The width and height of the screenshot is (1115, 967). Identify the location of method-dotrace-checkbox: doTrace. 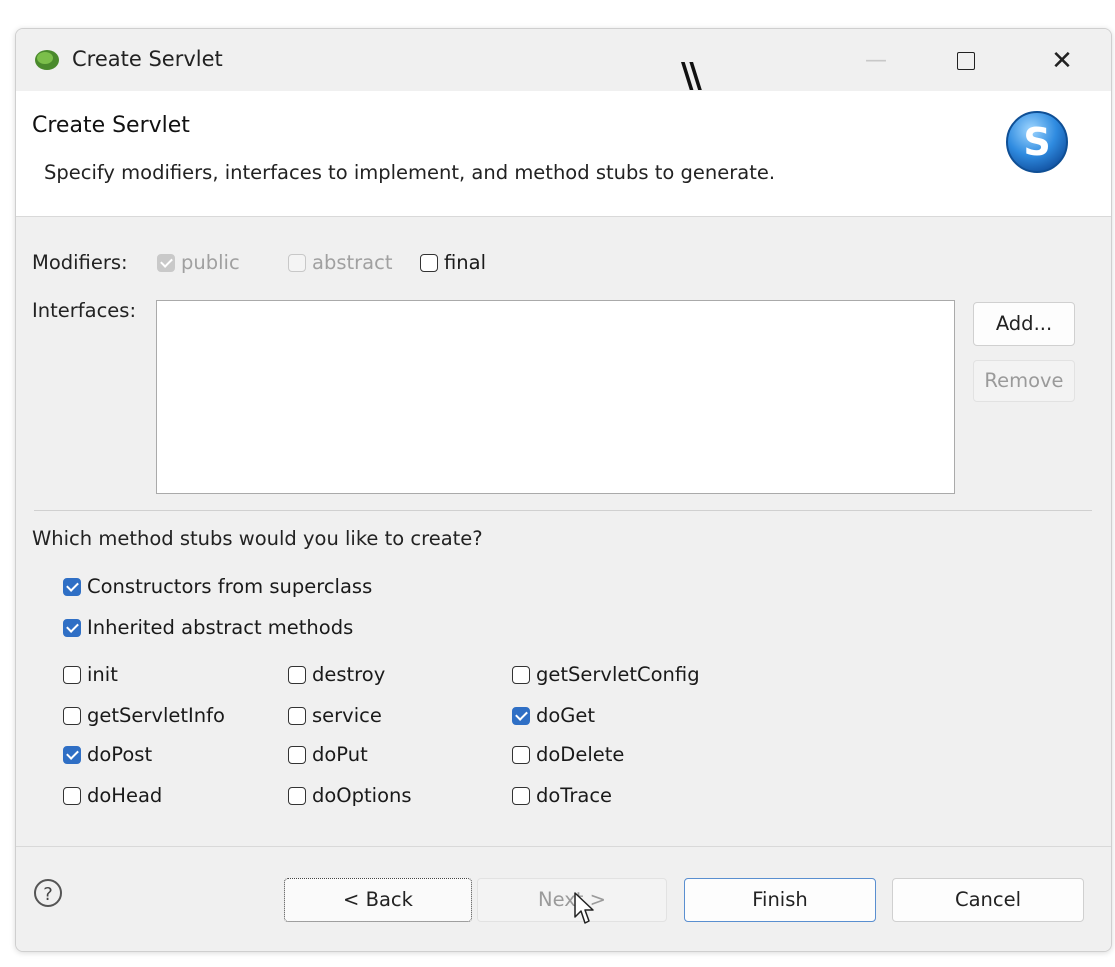
(562, 795).